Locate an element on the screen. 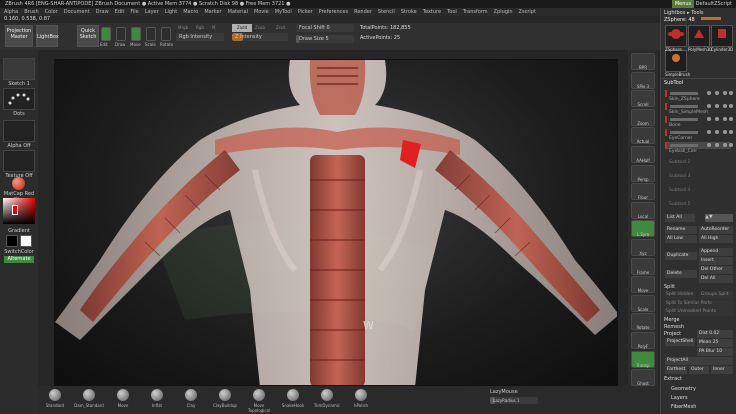 The image size is (736, 414). autoreorder-button: AutoReorder is located at coordinates (716, 230).